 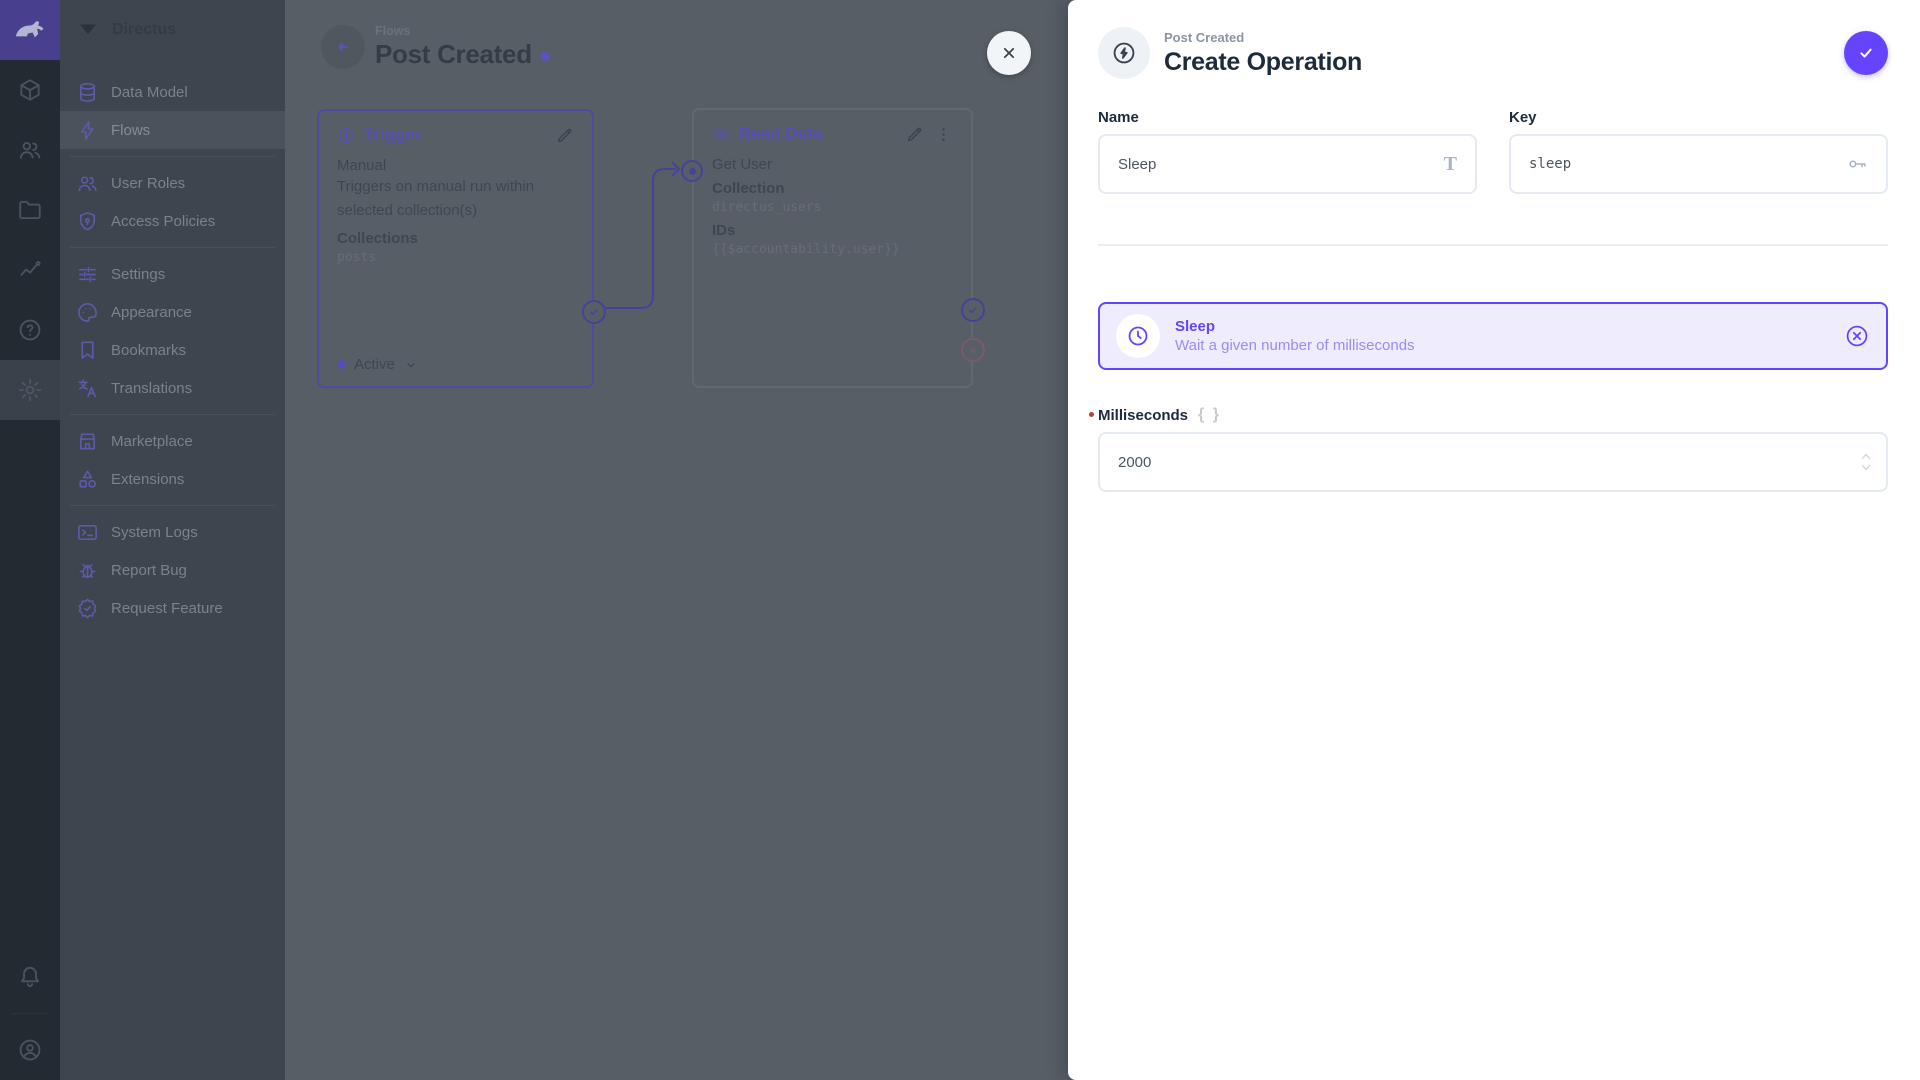 What do you see at coordinates (1263, 61) in the screenshot?
I see `drawer-title: Create Operation` at bounding box center [1263, 61].